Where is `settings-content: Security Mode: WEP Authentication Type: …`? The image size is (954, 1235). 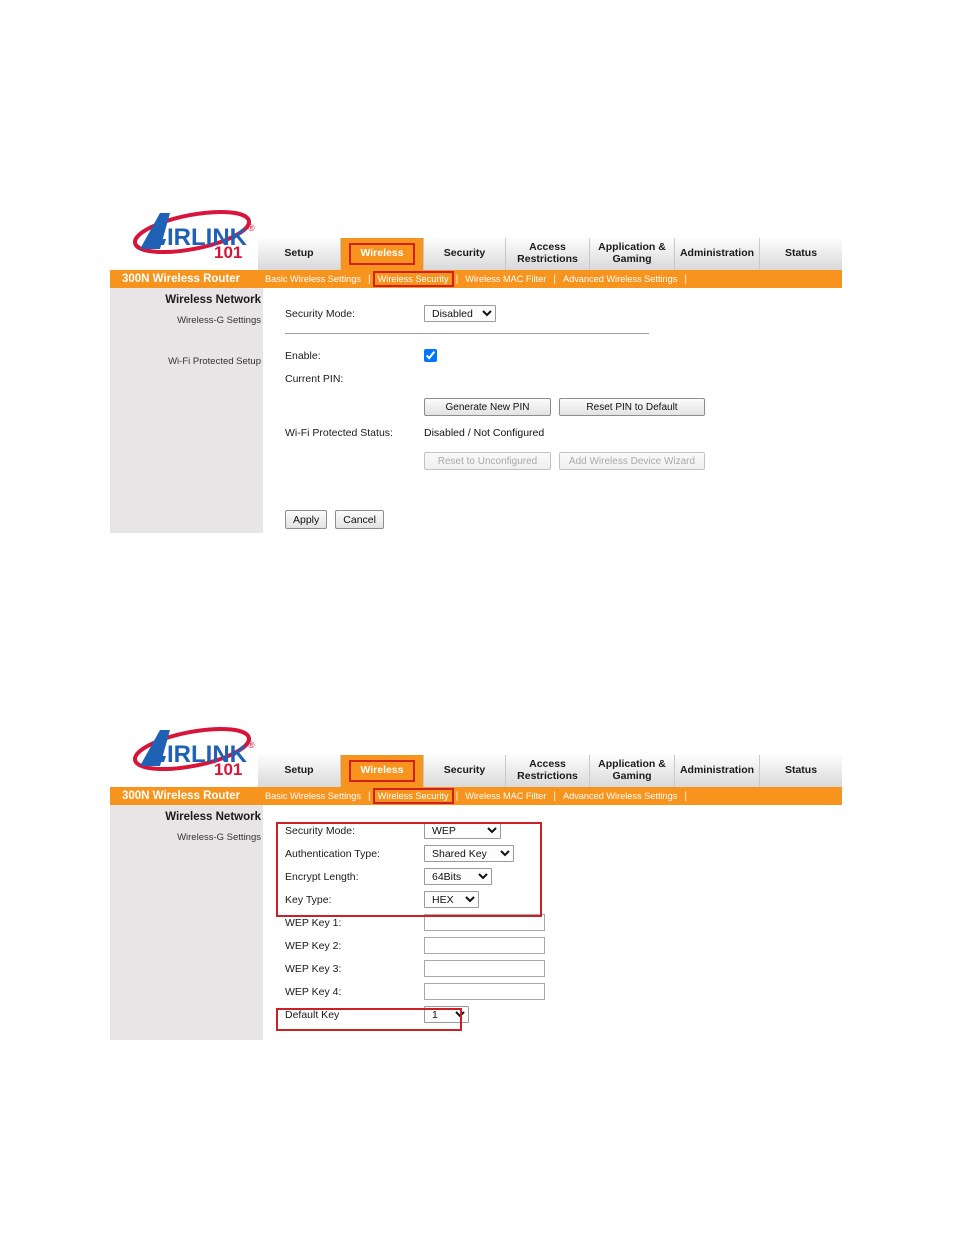 settings-content: Security Mode: WEP Authentication Type: … is located at coordinates (552, 922).